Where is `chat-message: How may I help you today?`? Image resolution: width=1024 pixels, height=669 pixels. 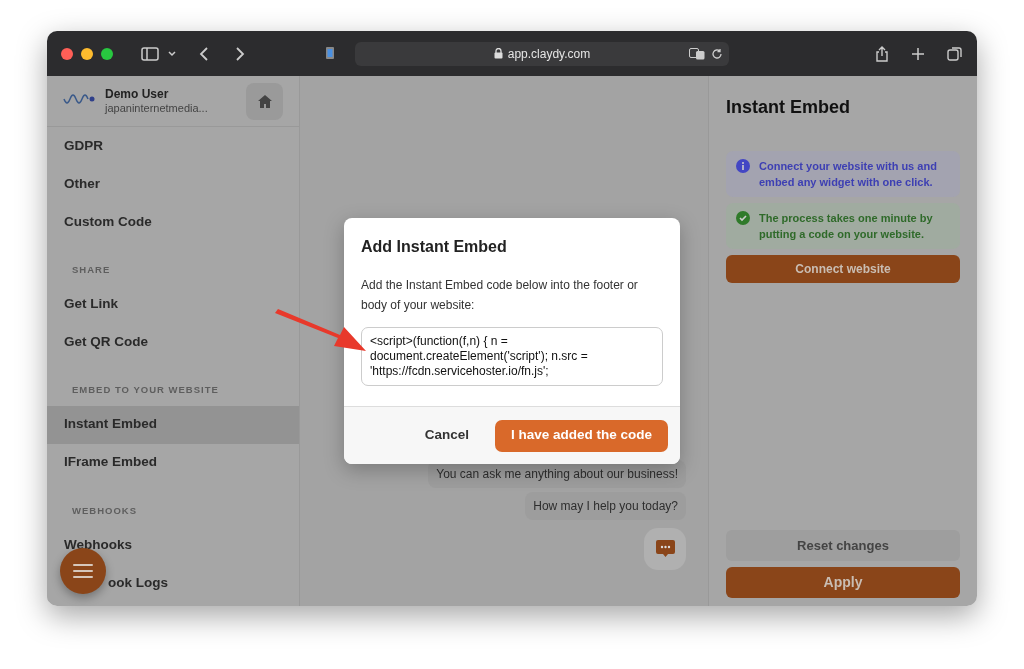 chat-message: How may I help you today? is located at coordinates (605, 506).